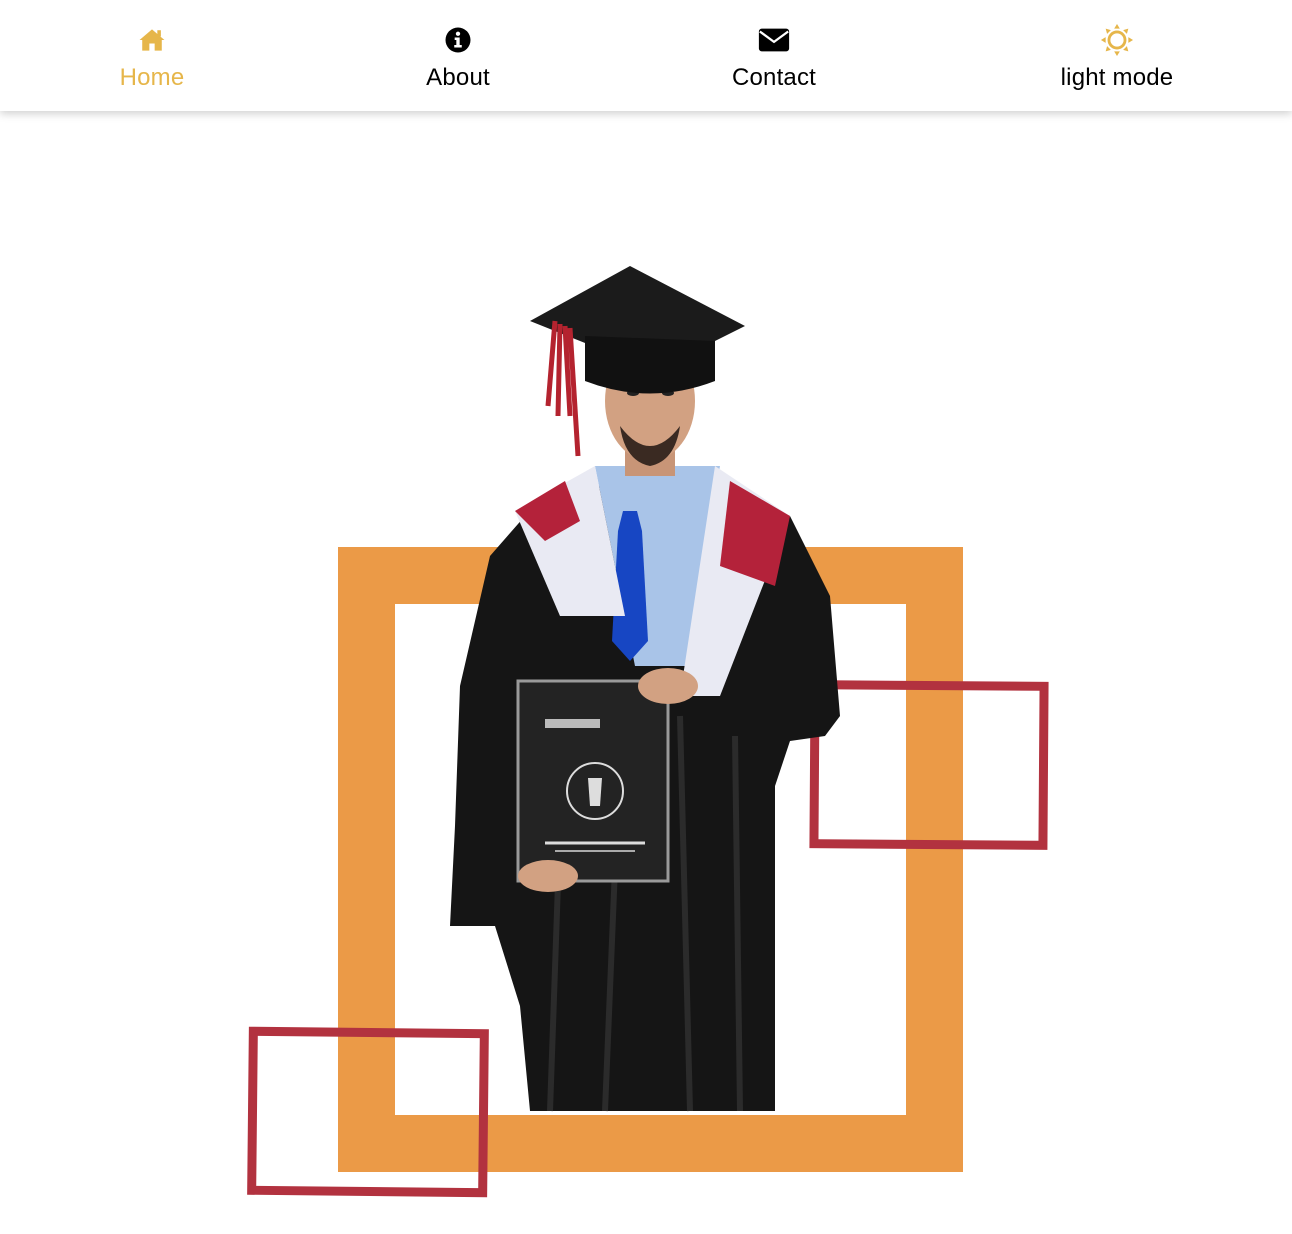 This screenshot has width=1292, height=1234. I want to click on nav-contact-label: Contact, so click(774, 77).